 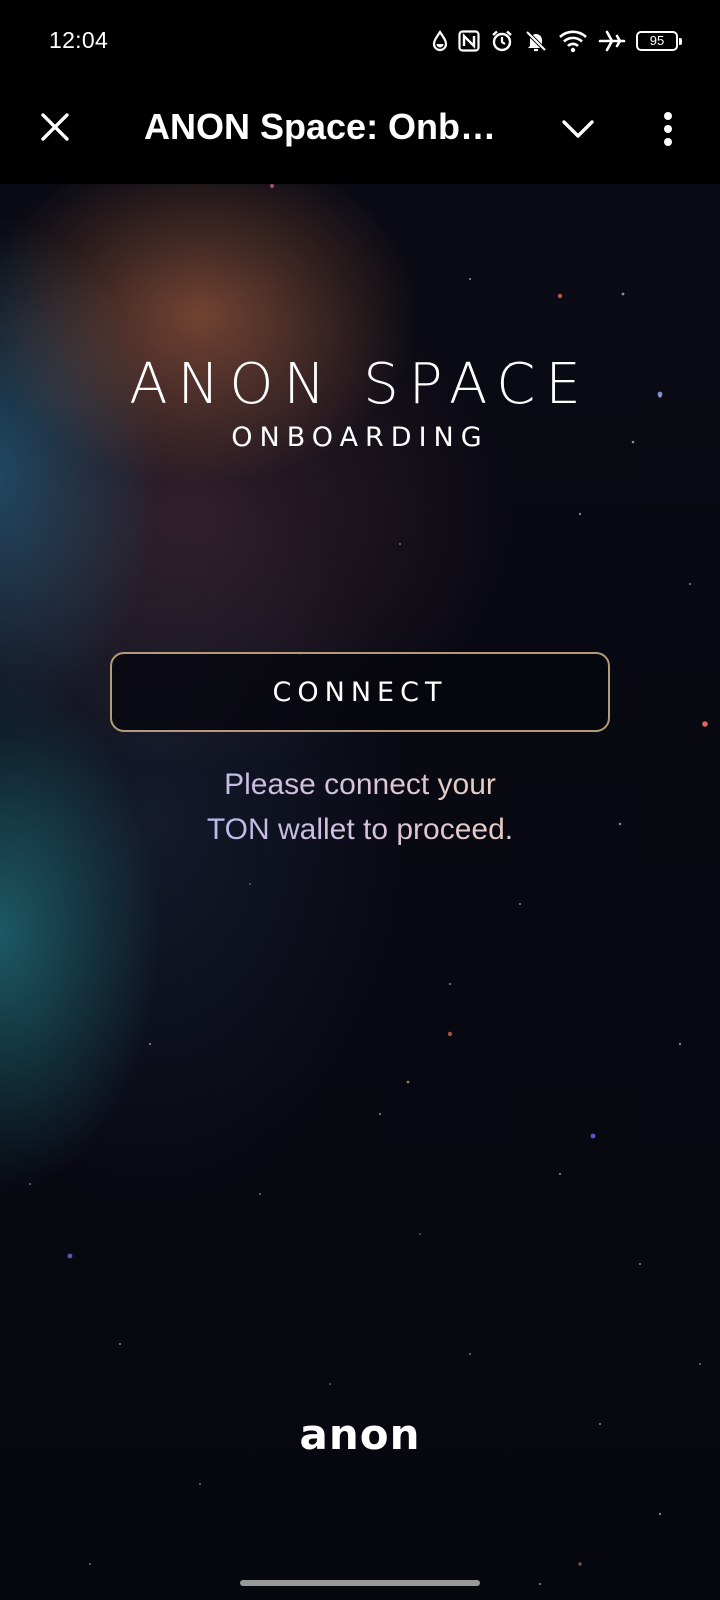 I want to click on close-icon, so click(x=55, y=127).